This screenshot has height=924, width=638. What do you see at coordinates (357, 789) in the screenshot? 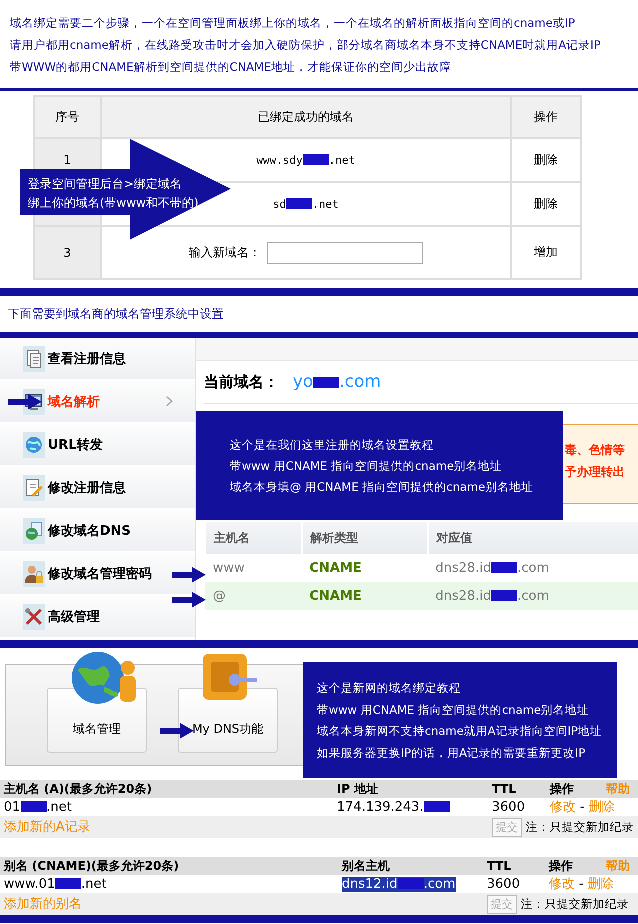
I see `column-header: IP 地址` at bounding box center [357, 789].